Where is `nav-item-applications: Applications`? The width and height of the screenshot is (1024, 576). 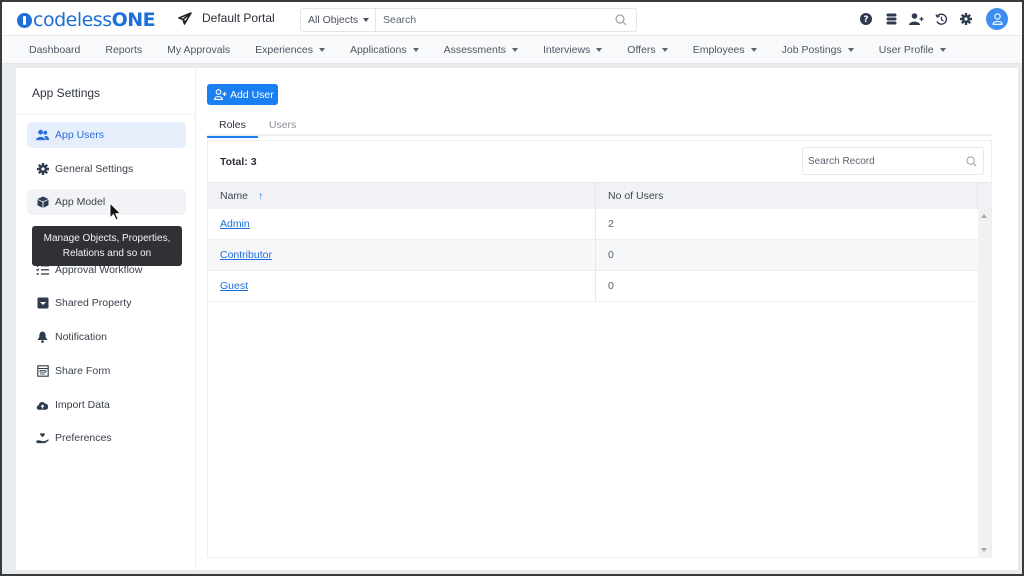
nav-item-applications: Applications is located at coordinates (384, 50).